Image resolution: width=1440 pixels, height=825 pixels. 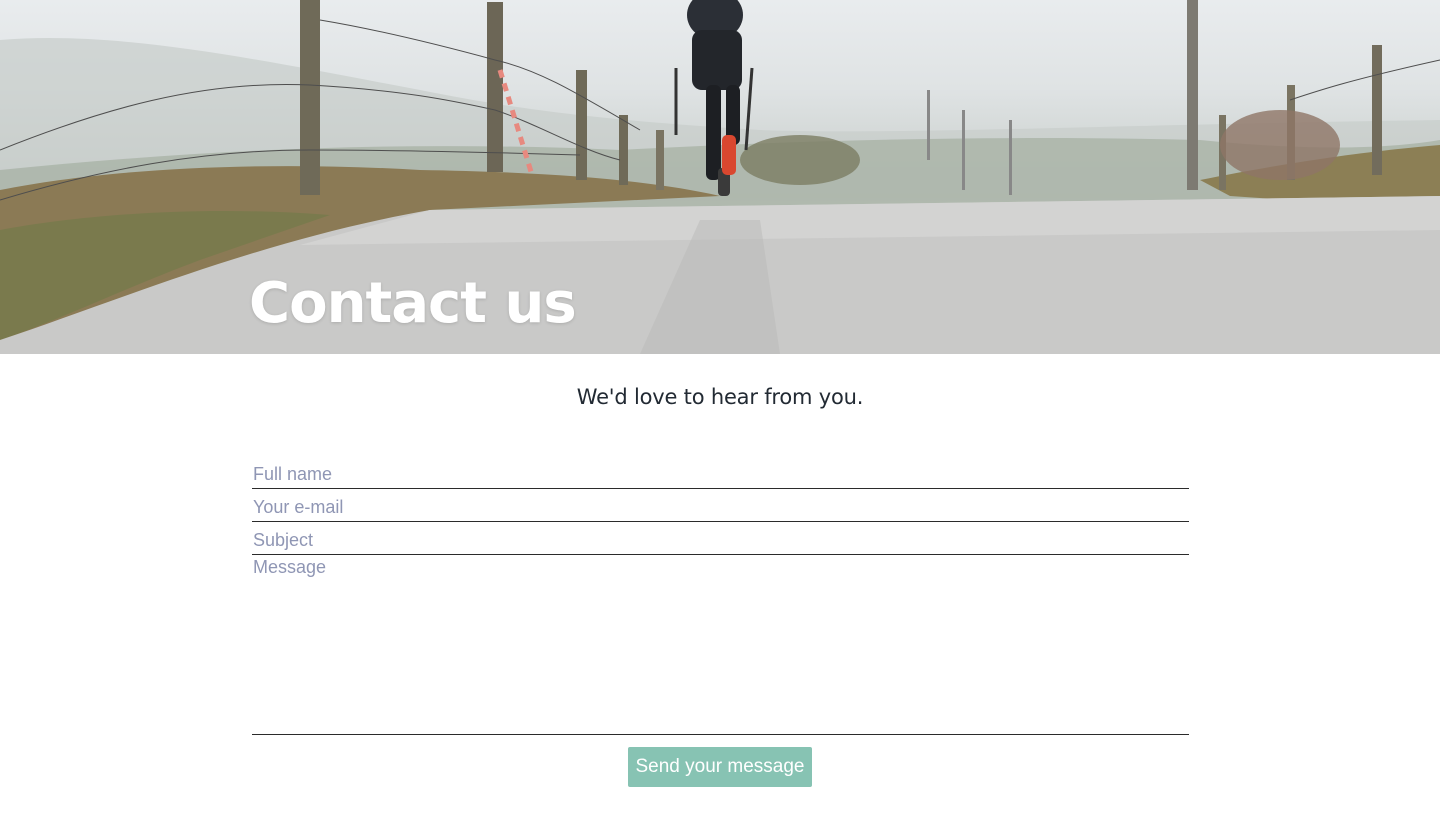 I want to click on page-title: Contact us, so click(x=413, y=303).